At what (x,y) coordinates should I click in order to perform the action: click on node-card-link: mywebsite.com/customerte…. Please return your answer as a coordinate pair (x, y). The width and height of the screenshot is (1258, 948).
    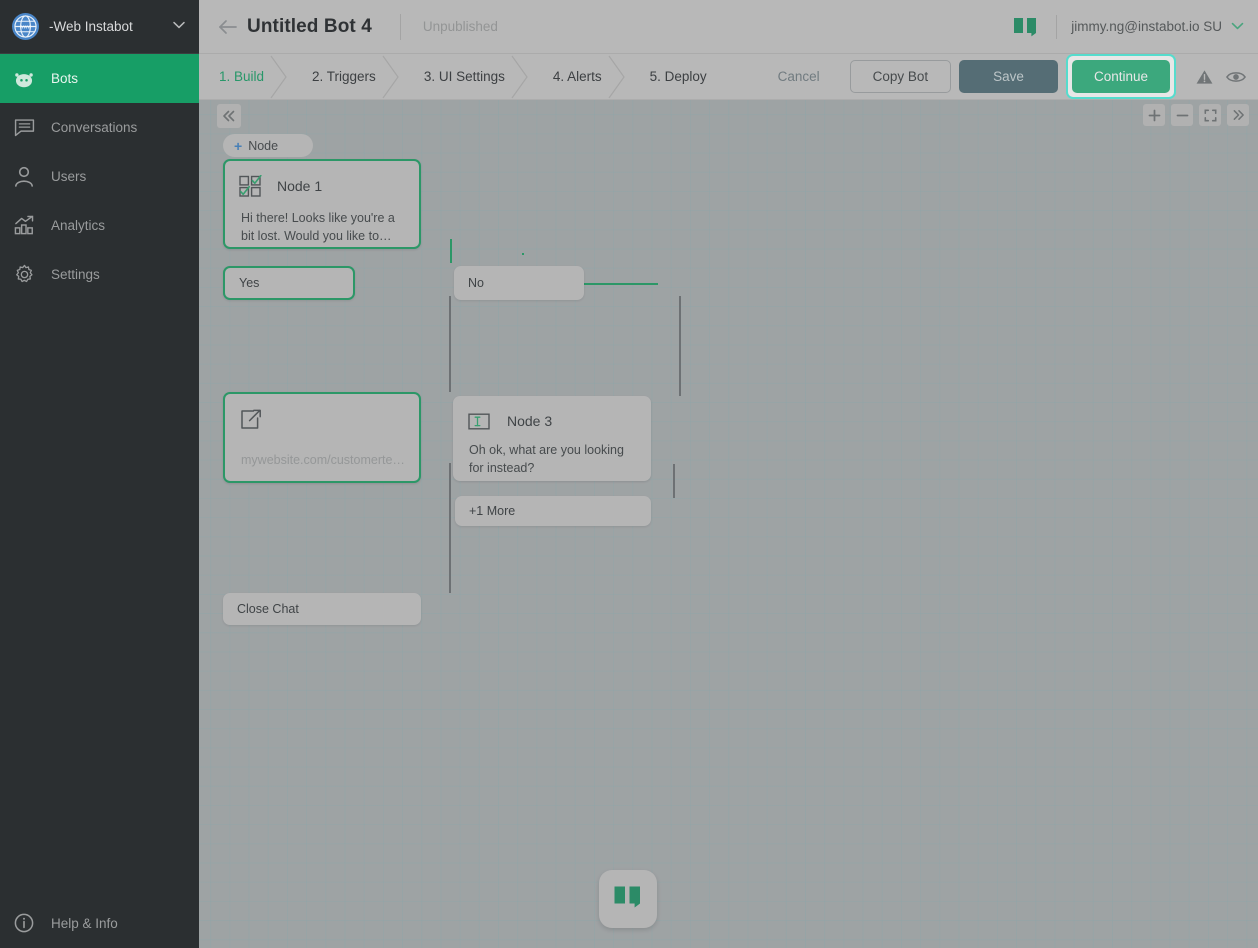
    Looking at the image, I should click on (322, 437).